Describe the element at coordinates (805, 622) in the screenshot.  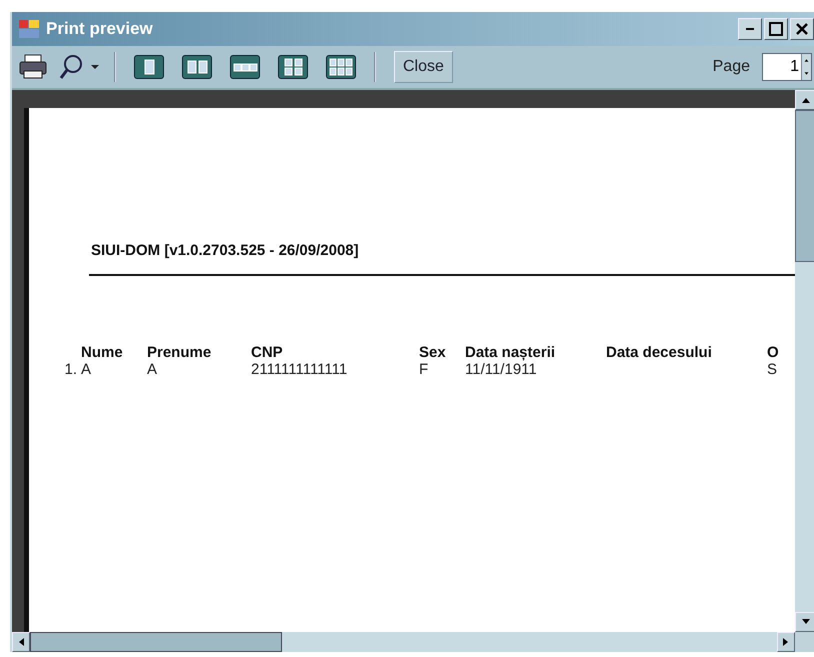
I see `down-arrow-icon` at that location.